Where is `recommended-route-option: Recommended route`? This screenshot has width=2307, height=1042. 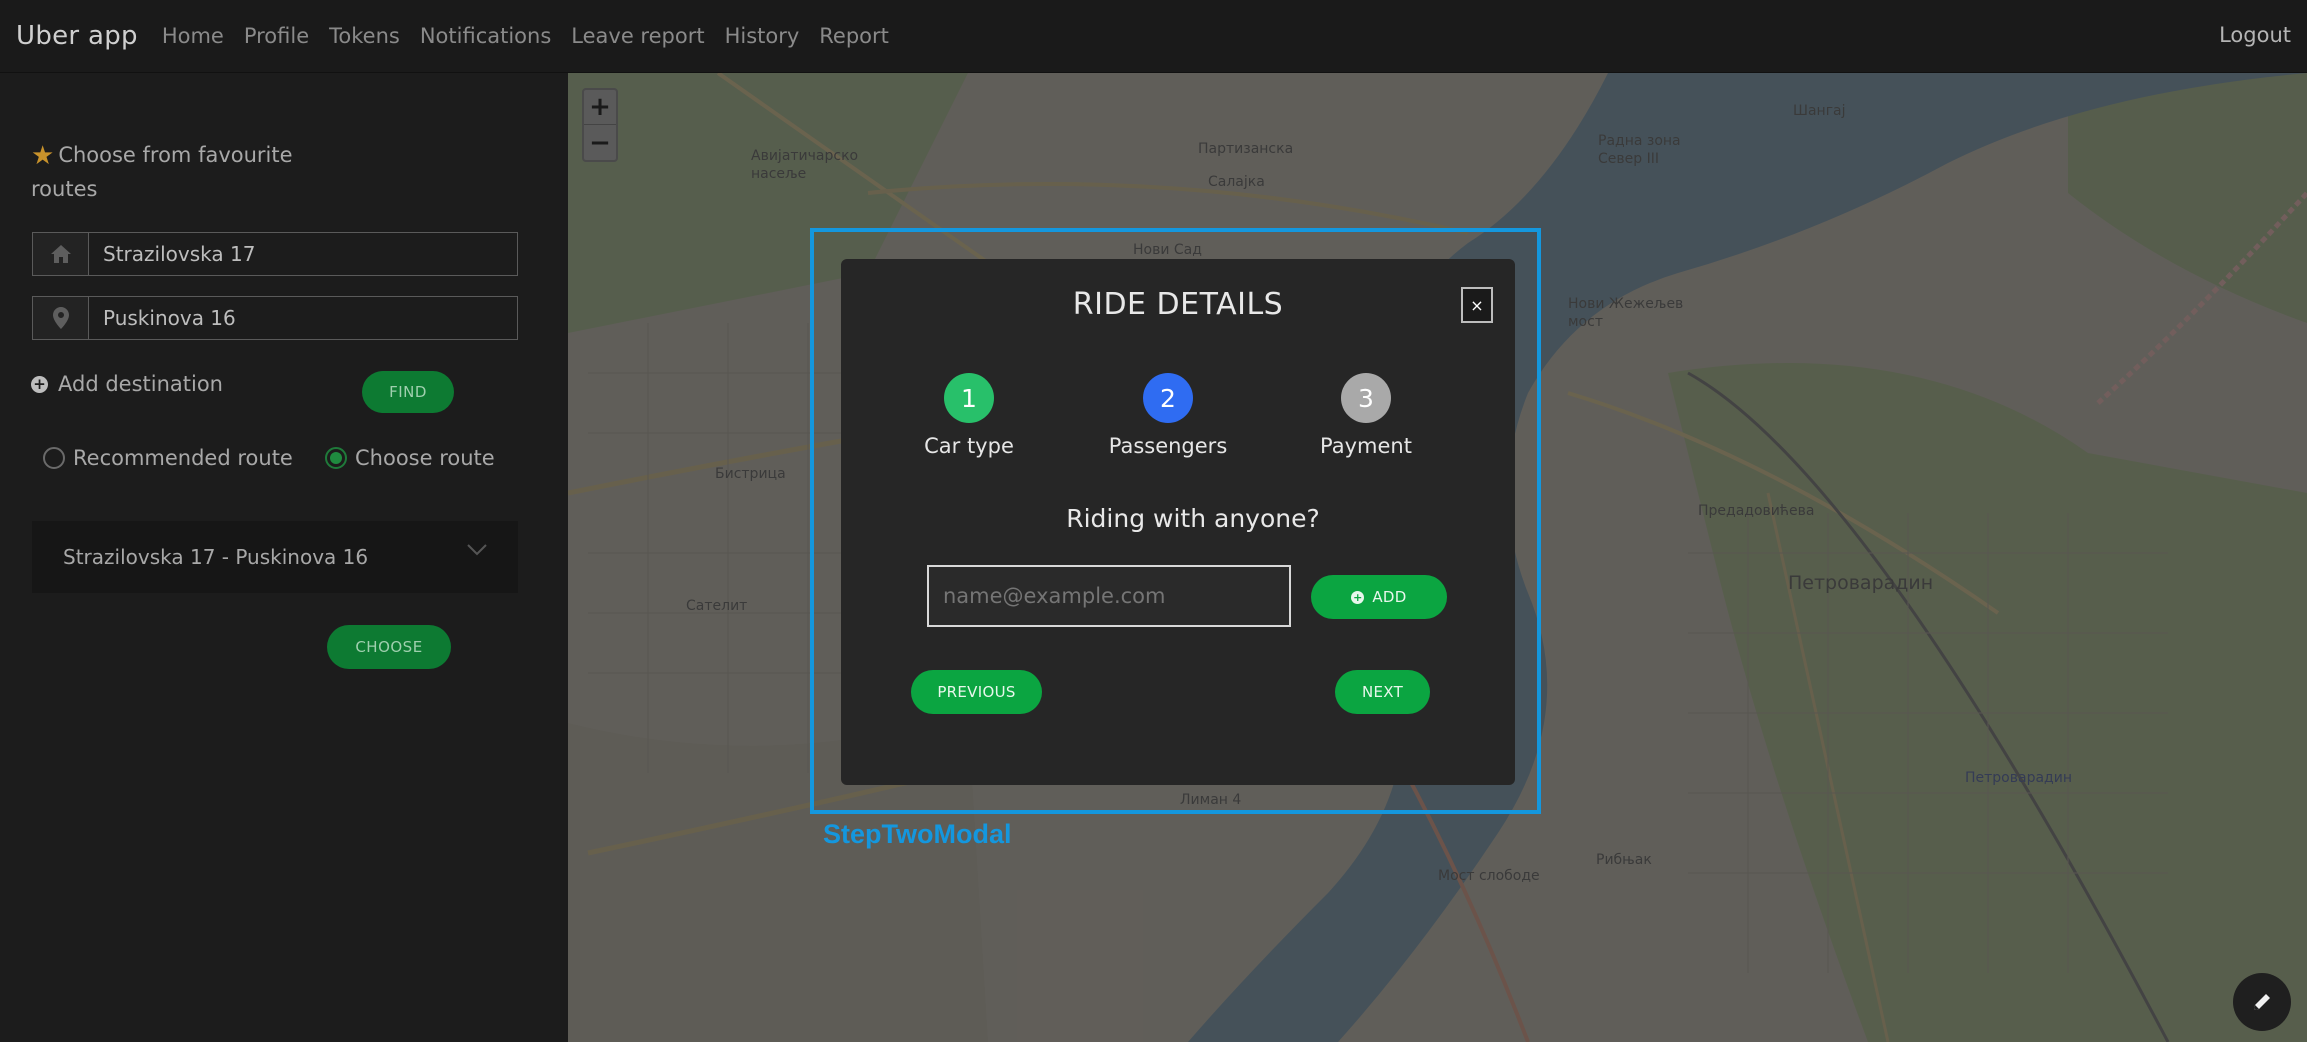 recommended-route-option: Recommended route is located at coordinates (168, 458).